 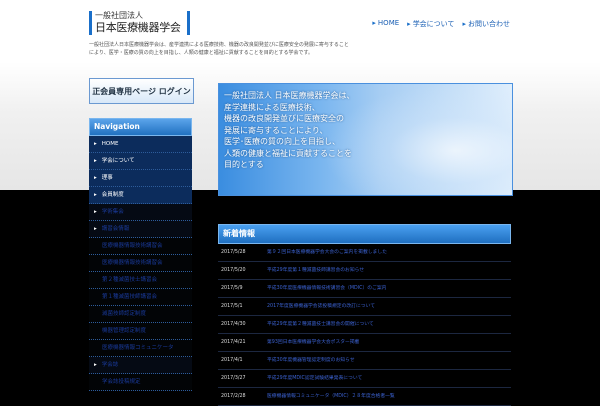 What do you see at coordinates (141, 91) in the screenshot?
I see `member-login-button: 正会員専用ページ ログイン` at bounding box center [141, 91].